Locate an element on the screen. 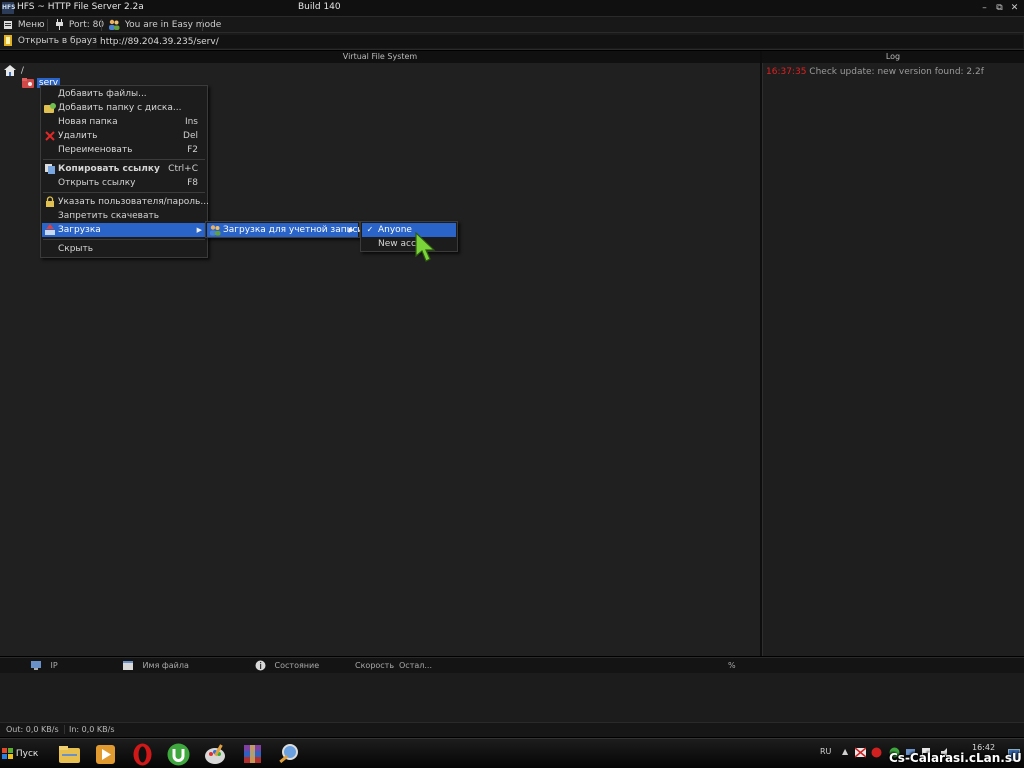  account-submenu: ✓ Anyone New acco is located at coordinates (409, 236).